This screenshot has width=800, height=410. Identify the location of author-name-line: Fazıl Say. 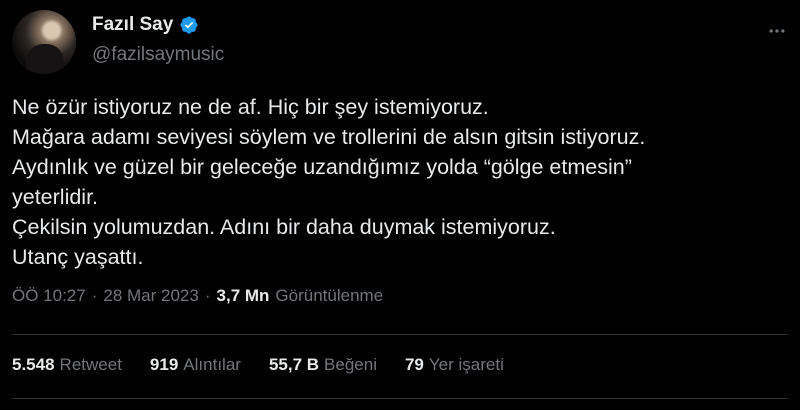
(145, 25).